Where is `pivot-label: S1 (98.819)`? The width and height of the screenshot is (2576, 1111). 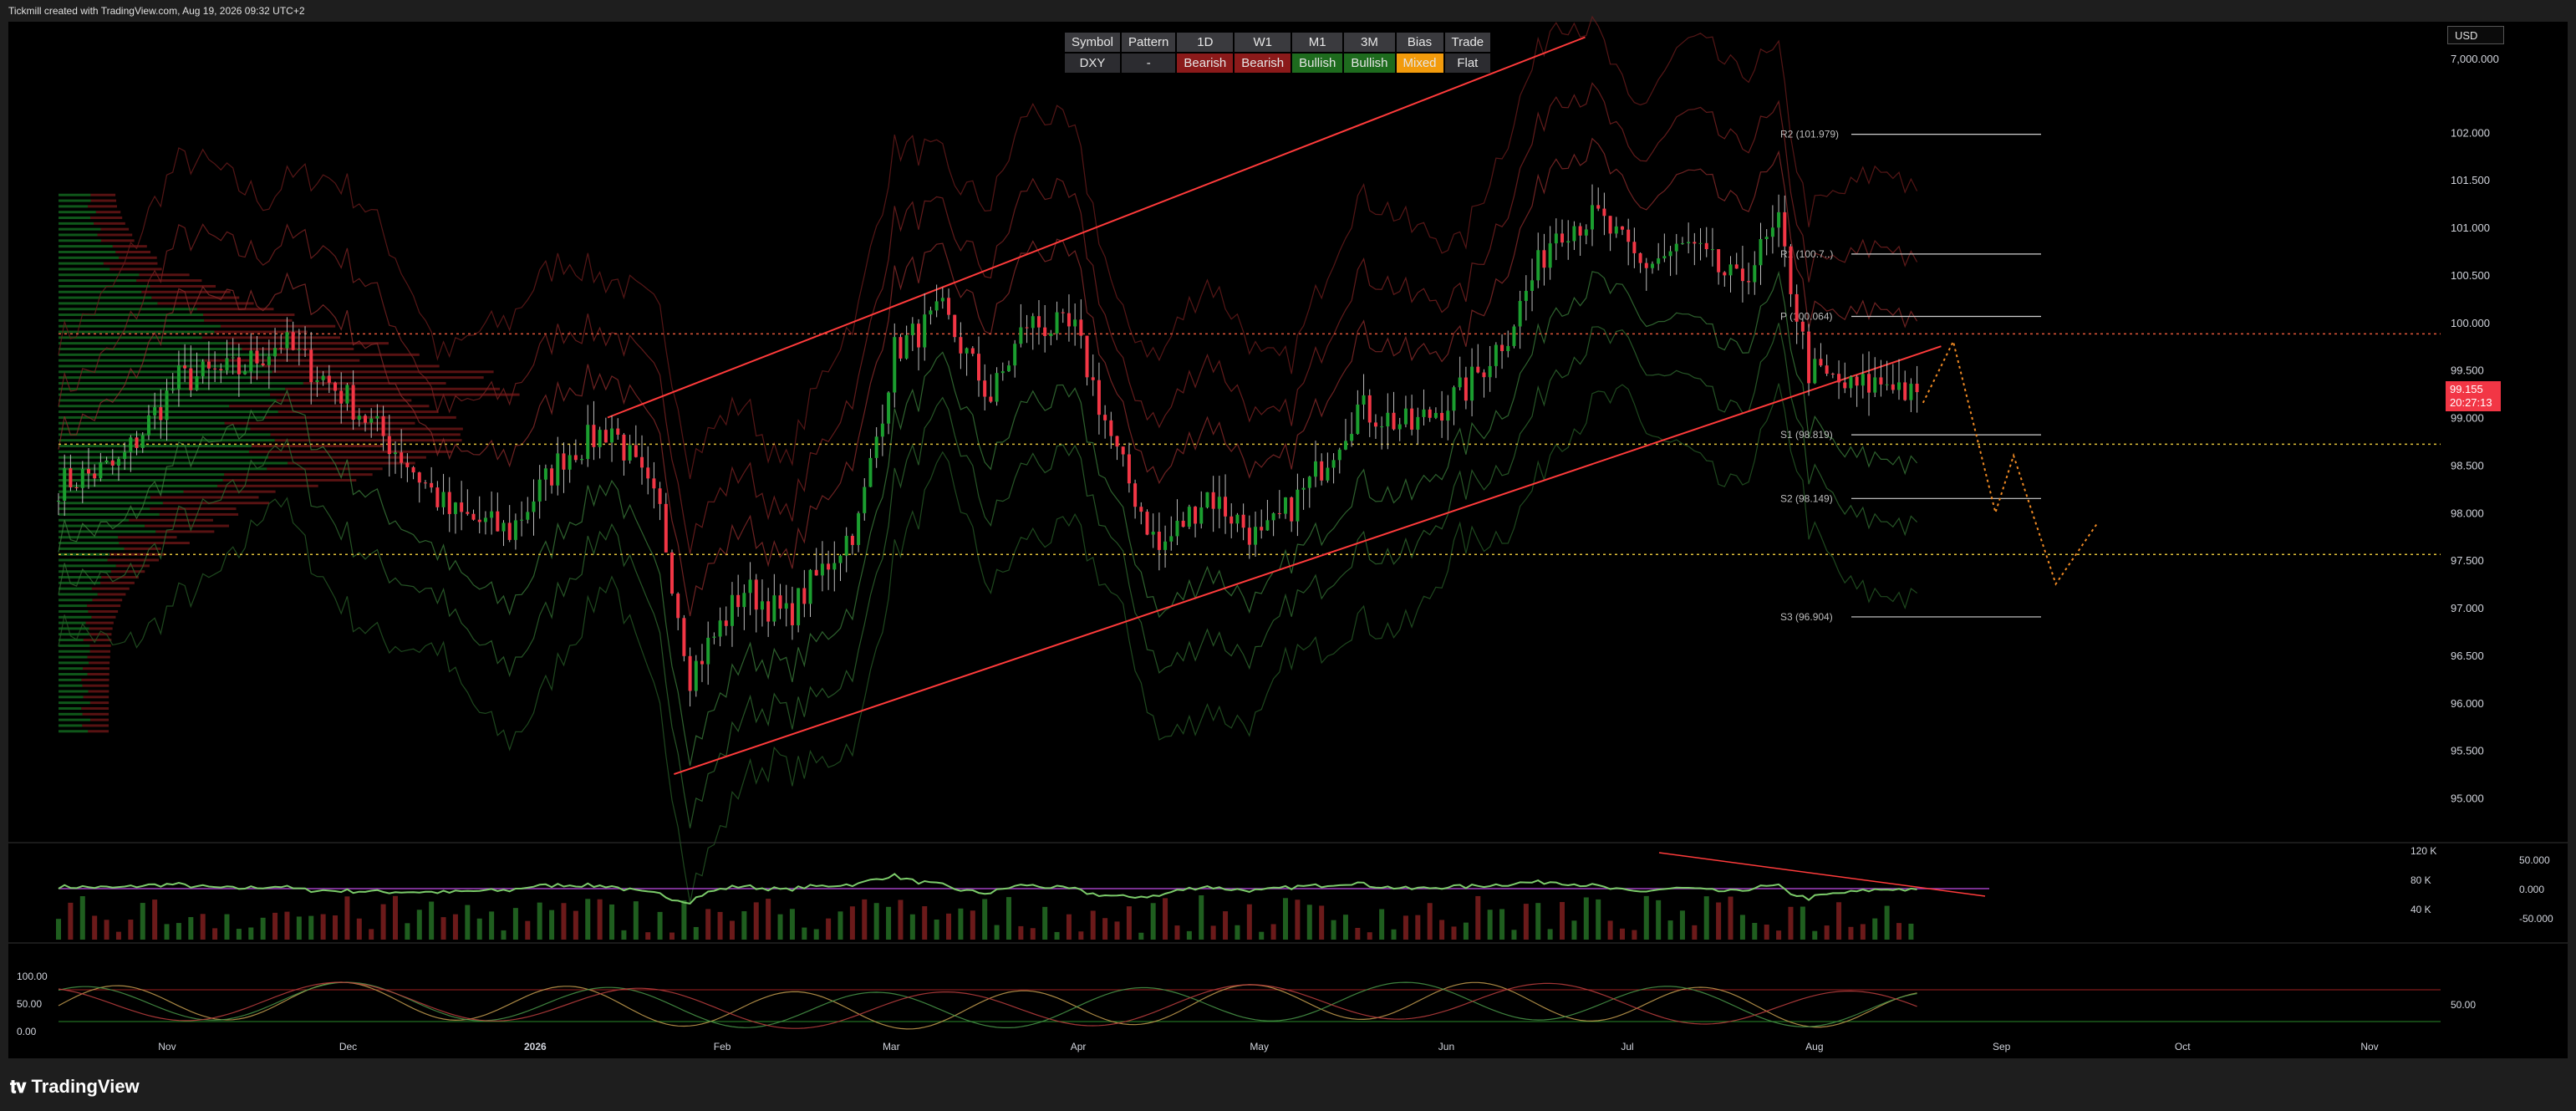 pivot-label: S1 (98.819) is located at coordinates (1806, 435).